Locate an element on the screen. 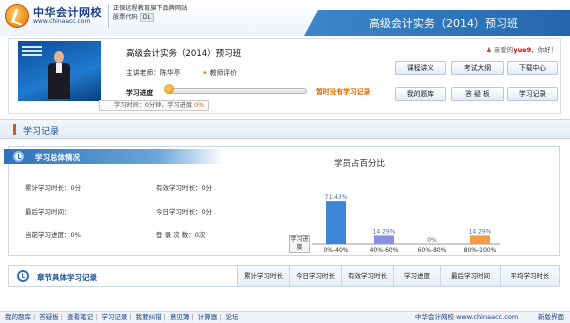 This screenshot has width=570, height=323. col-average-time: 平均学习时长 is located at coordinates (529, 276).